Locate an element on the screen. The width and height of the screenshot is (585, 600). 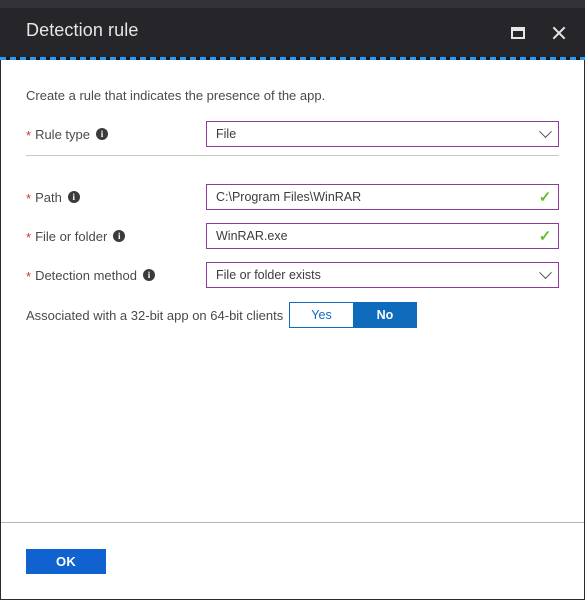
field-label-detection-method: * Detection method i is located at coordinates (90, 275).